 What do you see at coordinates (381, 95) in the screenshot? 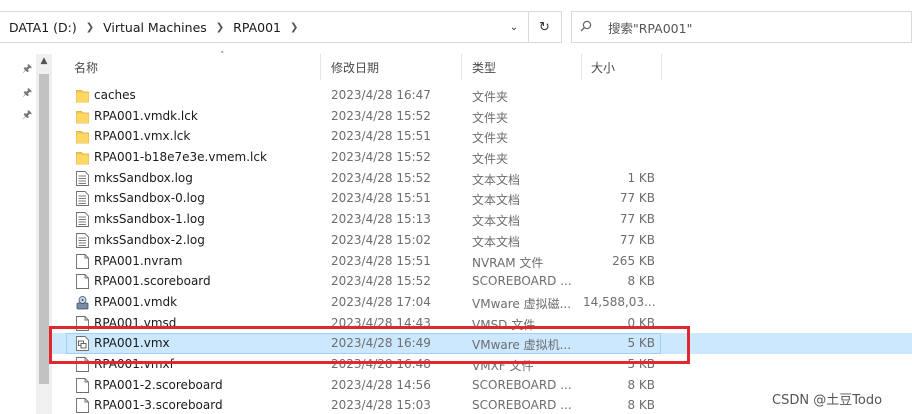
I see `file-modified-date: 2023/4/28 16:47` at bounding box center [381, 95].